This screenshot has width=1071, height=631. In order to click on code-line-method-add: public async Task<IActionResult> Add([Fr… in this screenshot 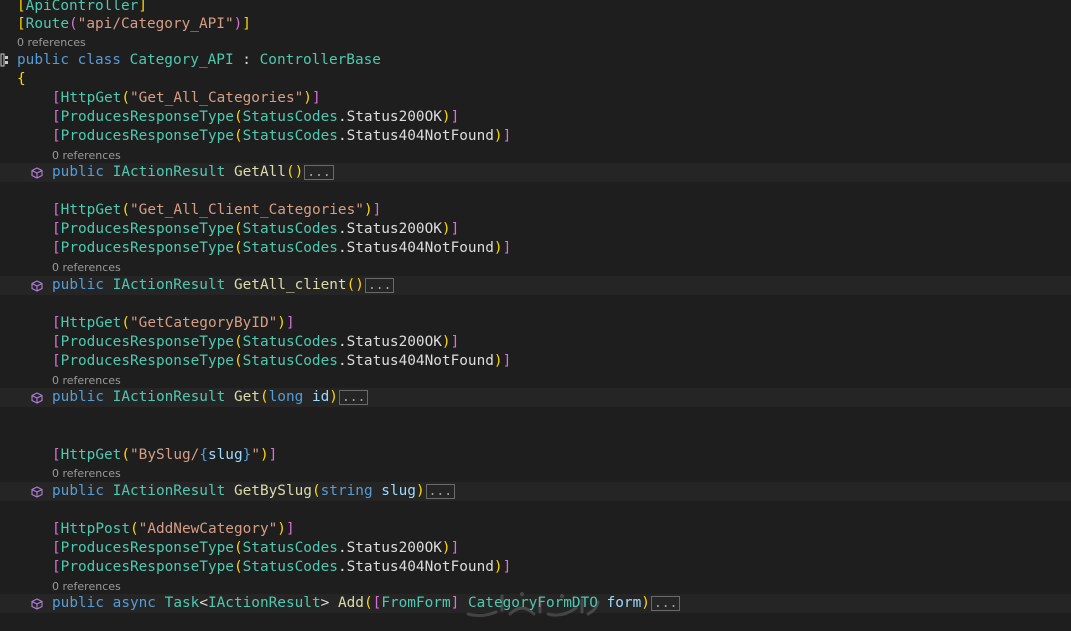, I will do `click(535, 603)`.